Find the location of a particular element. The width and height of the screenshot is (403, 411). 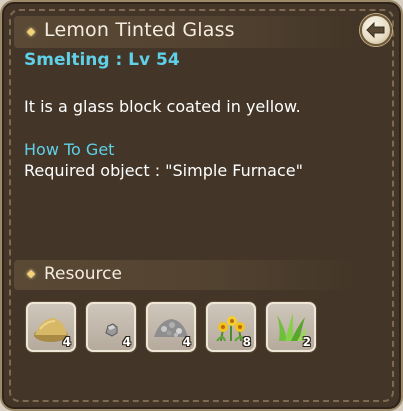

resource-slot-sand: 4 is located at coordinates (51, 327).